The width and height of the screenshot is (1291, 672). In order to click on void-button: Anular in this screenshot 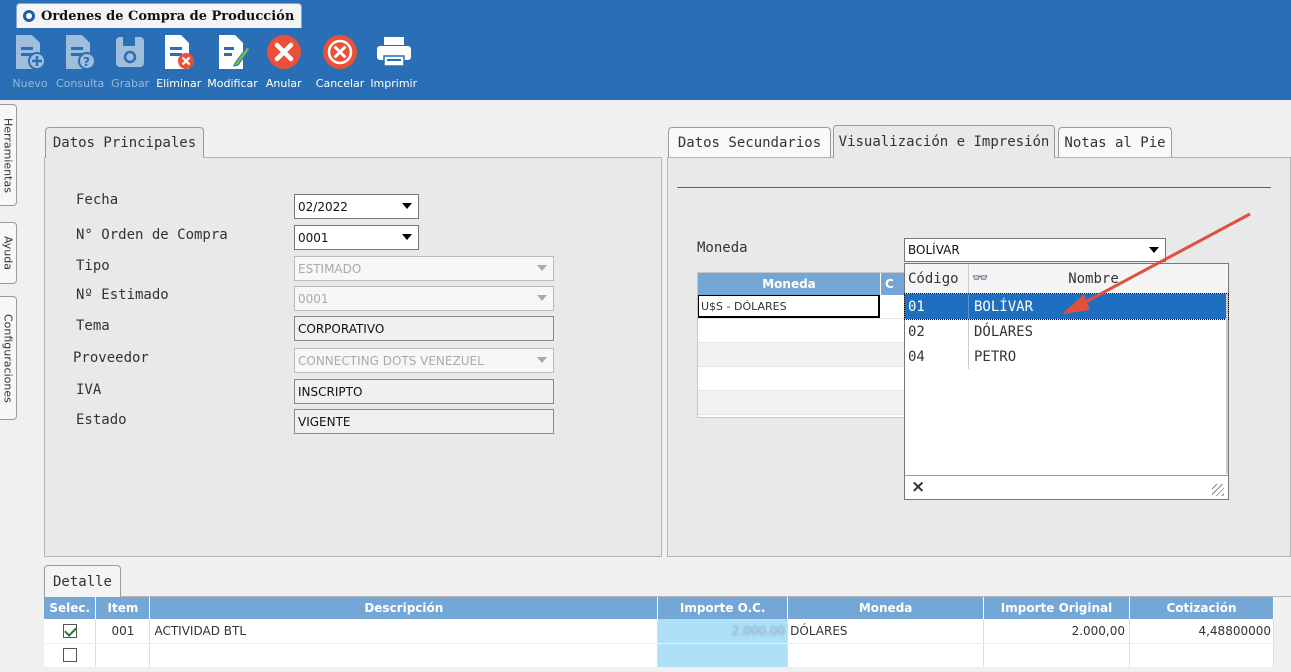, I will do `click(284, 64)`.